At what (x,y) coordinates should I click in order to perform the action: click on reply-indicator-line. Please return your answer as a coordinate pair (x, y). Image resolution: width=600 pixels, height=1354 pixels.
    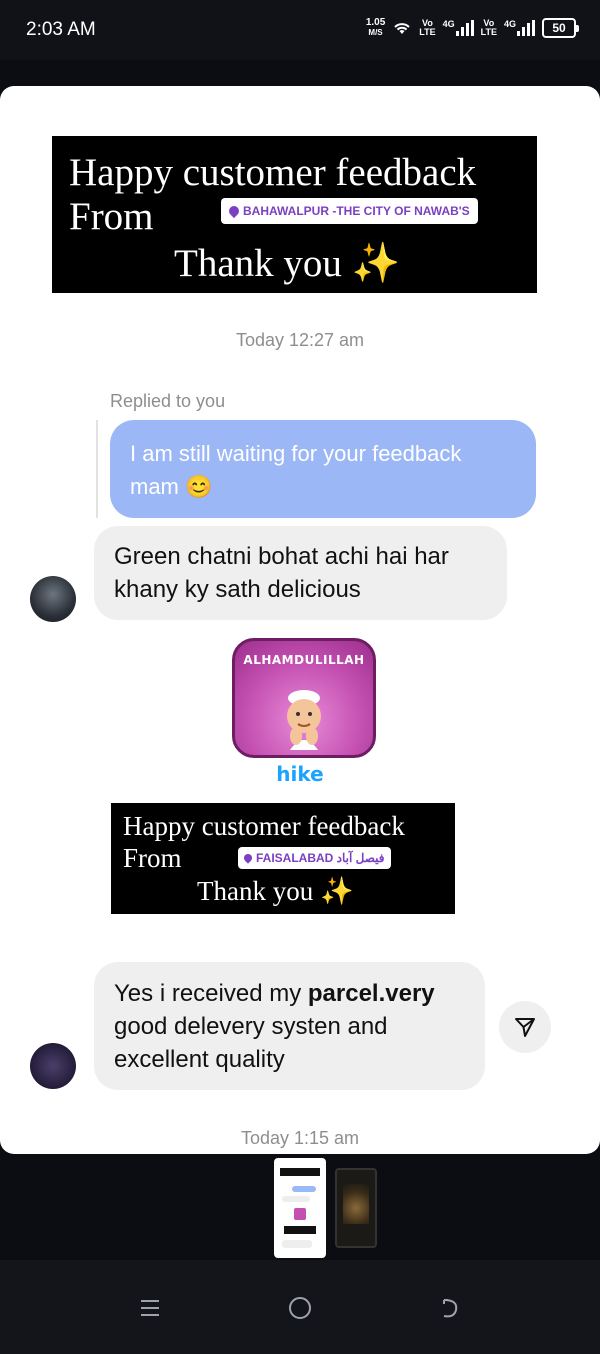
    Looking at the image, I should click on (97, 469).